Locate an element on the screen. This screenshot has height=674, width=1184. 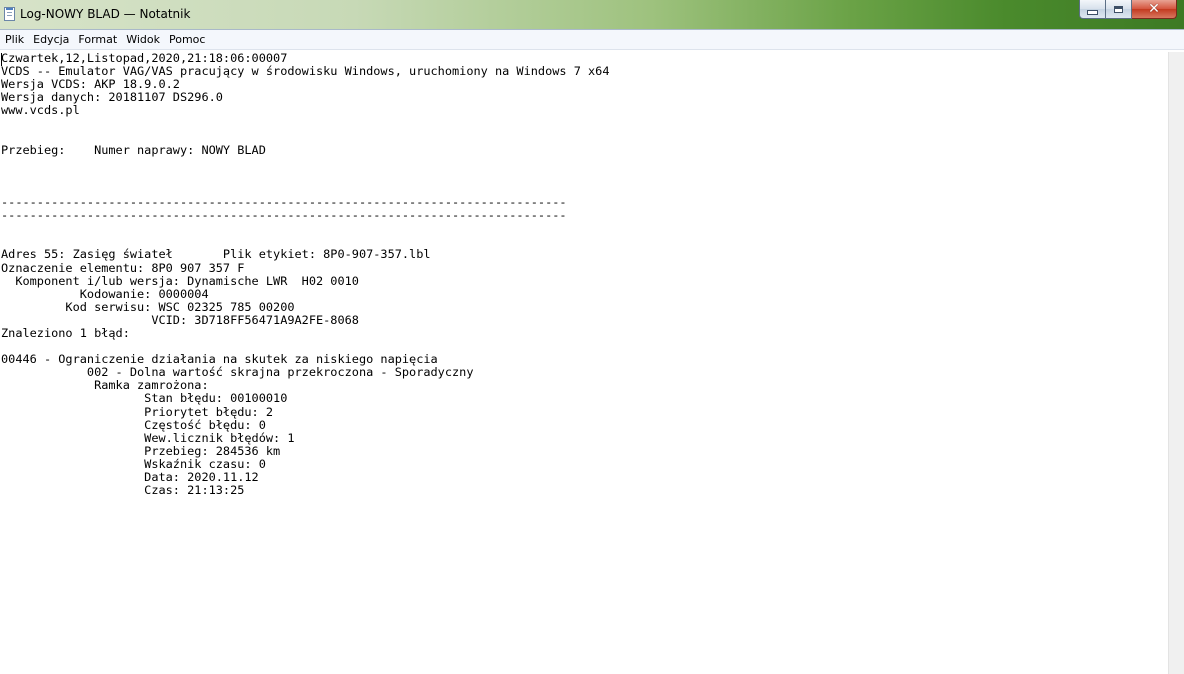
menu-widok: Widok is located at coordinates (142, 40).